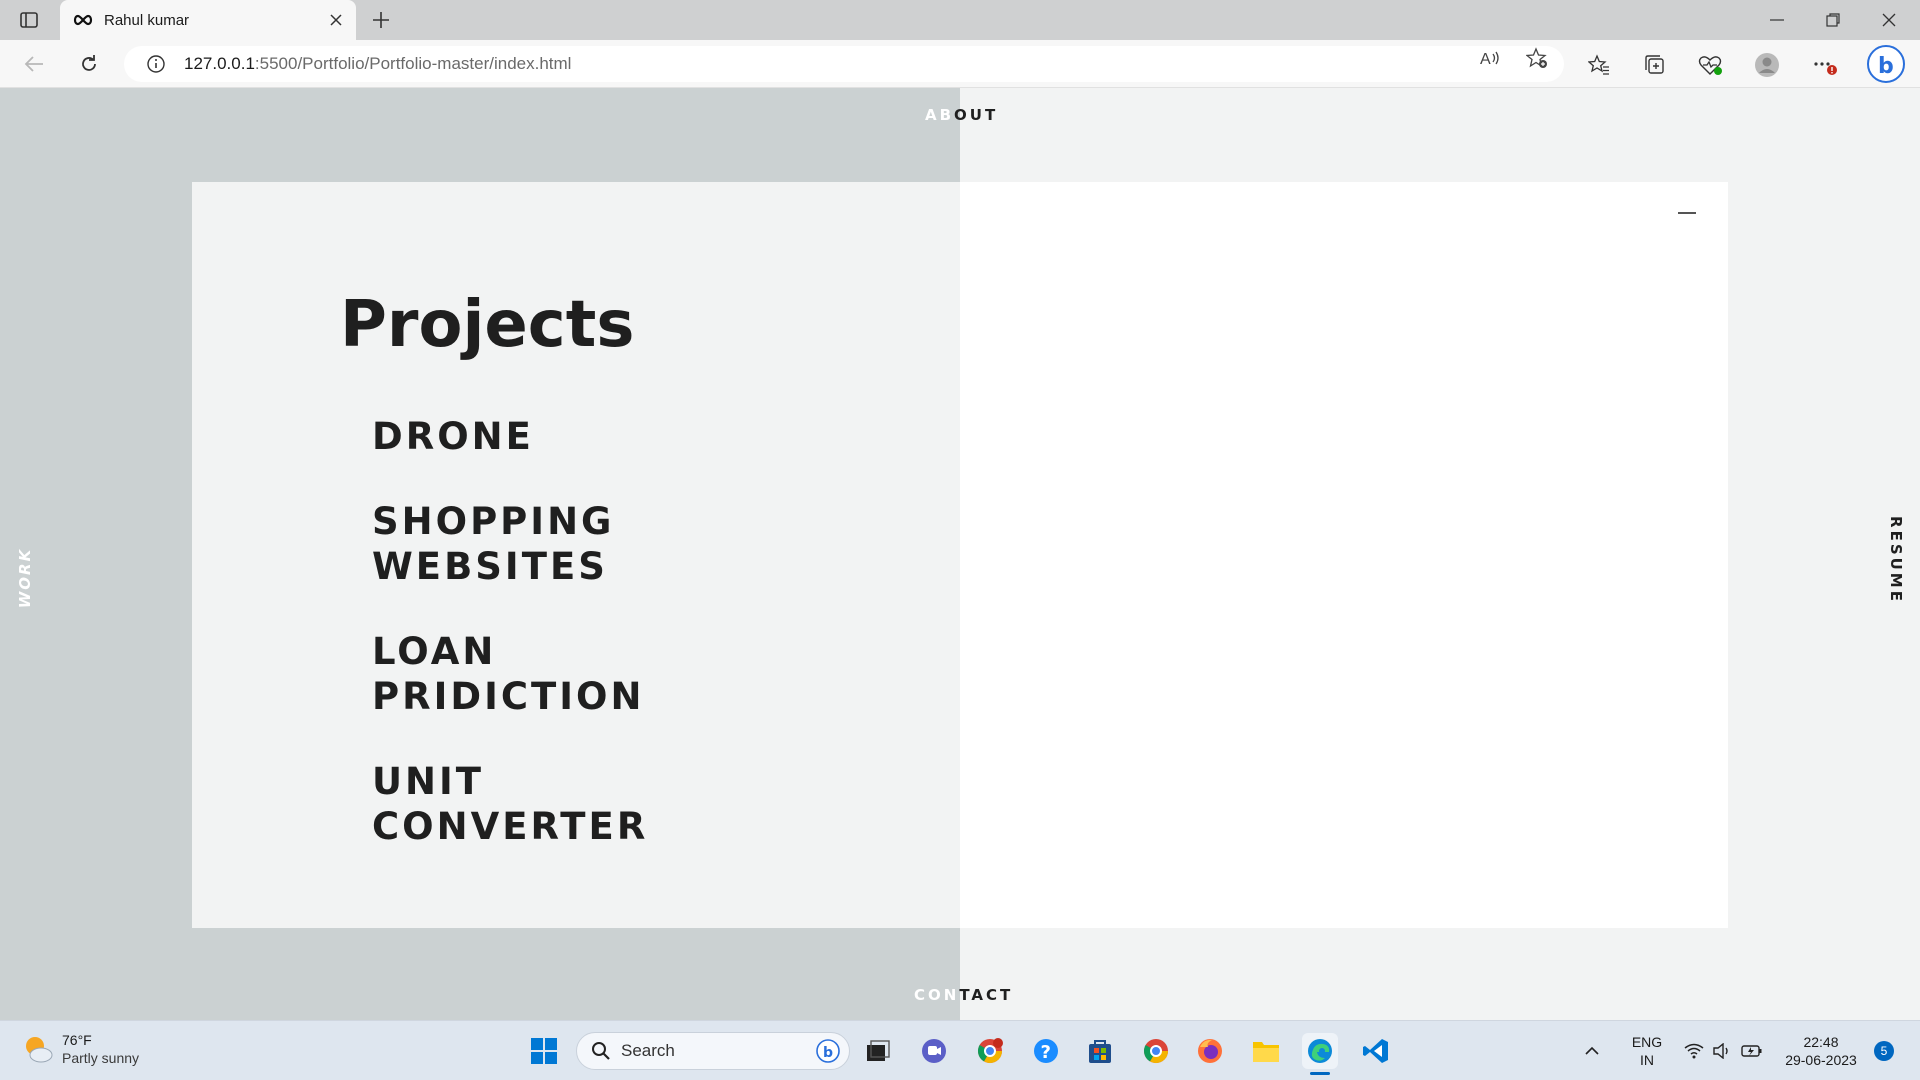 The width and height of the screenshot is (1920, 1080). I want to click on bing-search-icon: b, so click(828, 1051).